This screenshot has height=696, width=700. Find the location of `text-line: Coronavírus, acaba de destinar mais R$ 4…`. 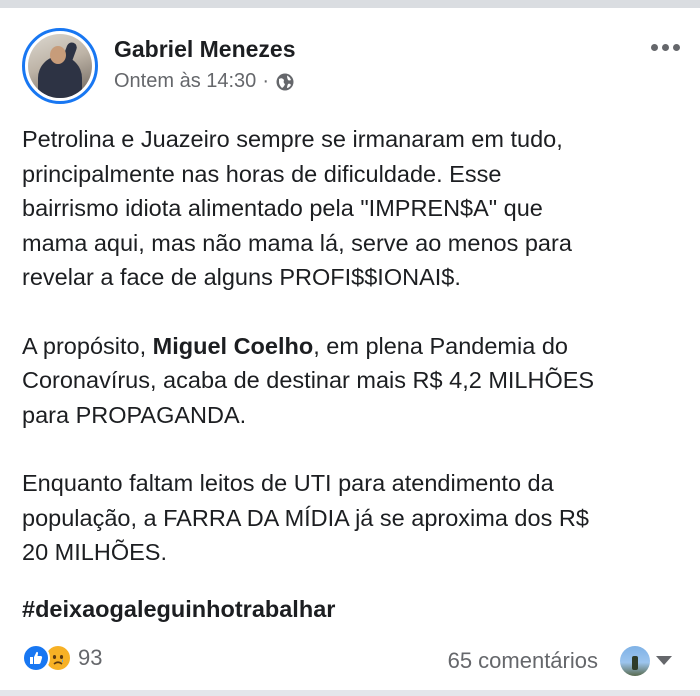

text-line: Coronavírus, acaba de destinar mais R$ 4… is located at coordinates (308, 380).